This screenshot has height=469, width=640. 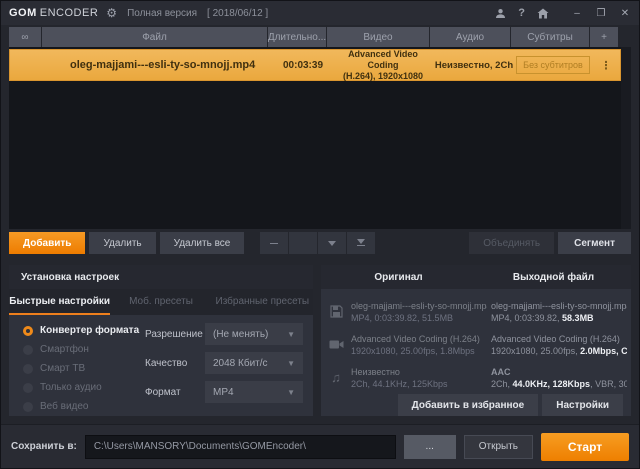 I want to click on mode-label: Только аудио, so click(x=71, y=387).